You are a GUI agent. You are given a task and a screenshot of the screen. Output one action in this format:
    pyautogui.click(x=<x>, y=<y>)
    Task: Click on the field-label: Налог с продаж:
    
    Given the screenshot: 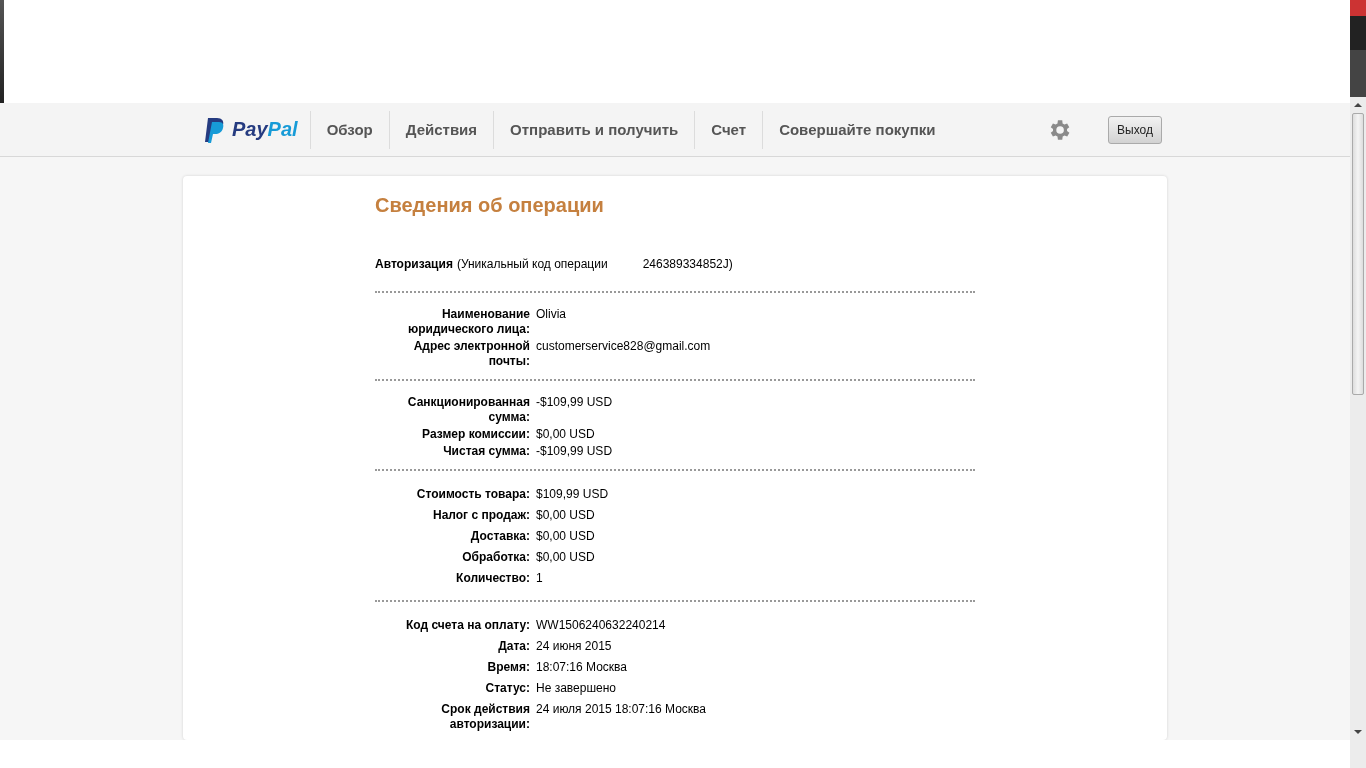 What is the action you would take?
    pyautogui.click(x=480, y=515)
    